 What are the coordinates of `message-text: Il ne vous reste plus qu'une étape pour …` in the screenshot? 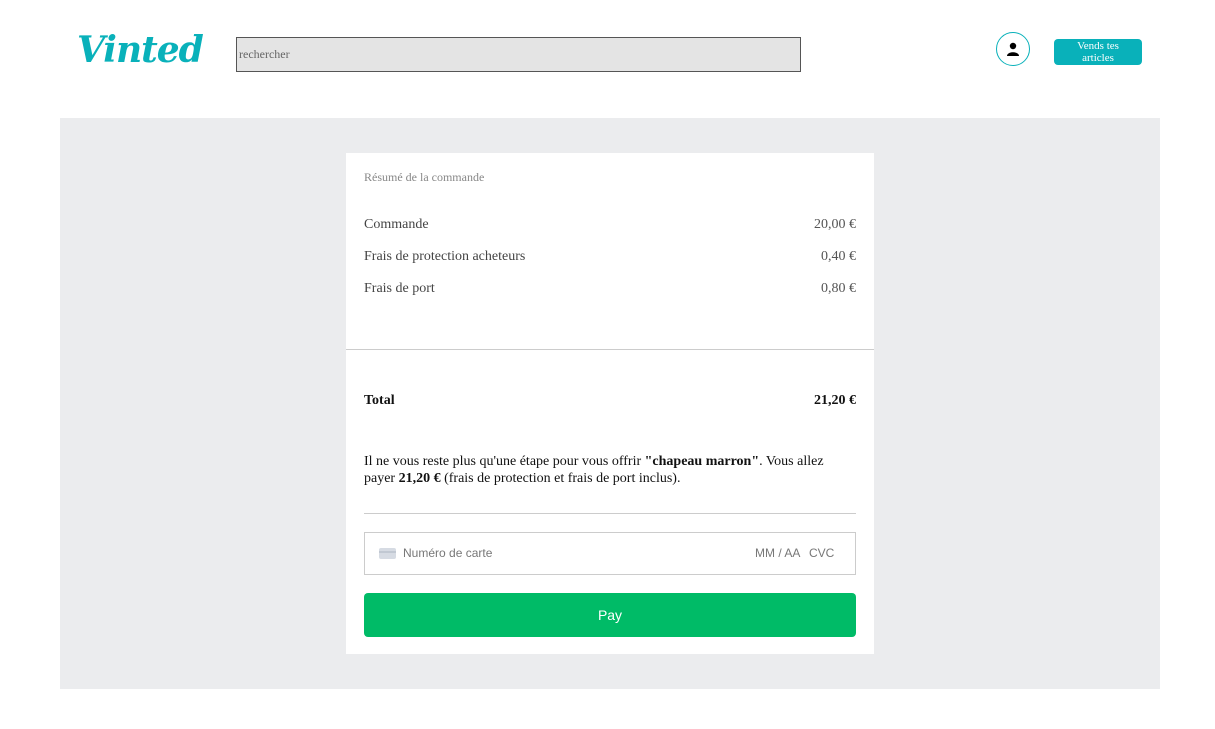 It's located at (504, 461).